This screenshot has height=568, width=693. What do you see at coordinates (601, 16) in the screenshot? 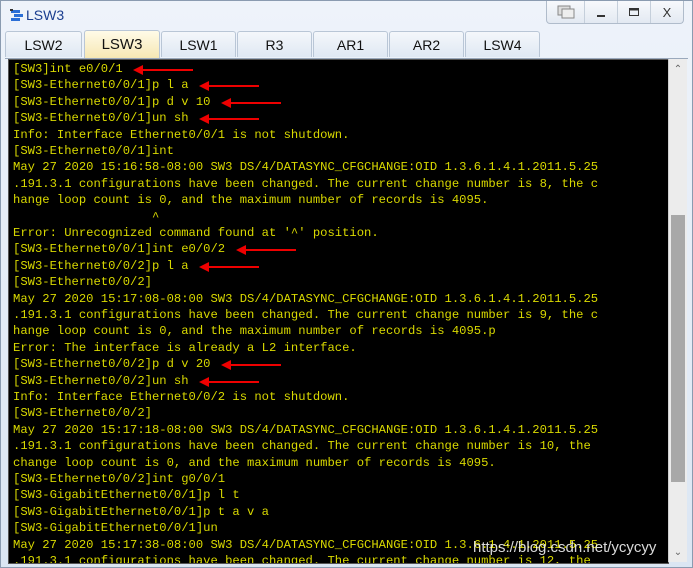
I see `minimize-icon` at bounding box center [601, 16].